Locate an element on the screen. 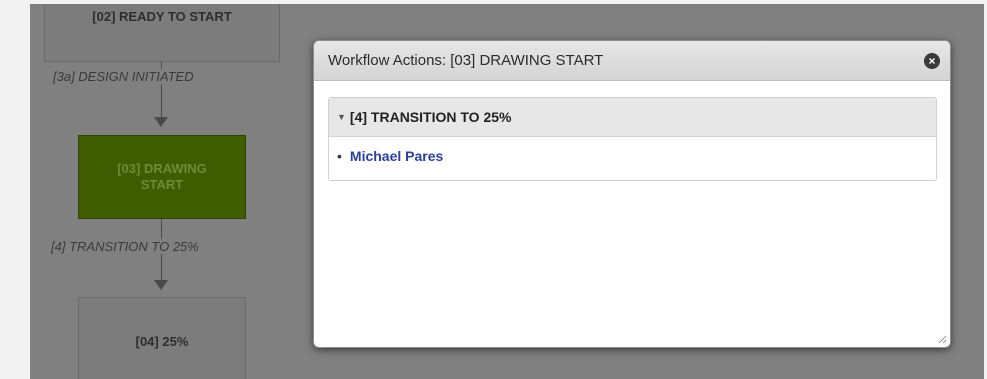  node-label: [02] READY TO START is located at coordinates (162, 16).